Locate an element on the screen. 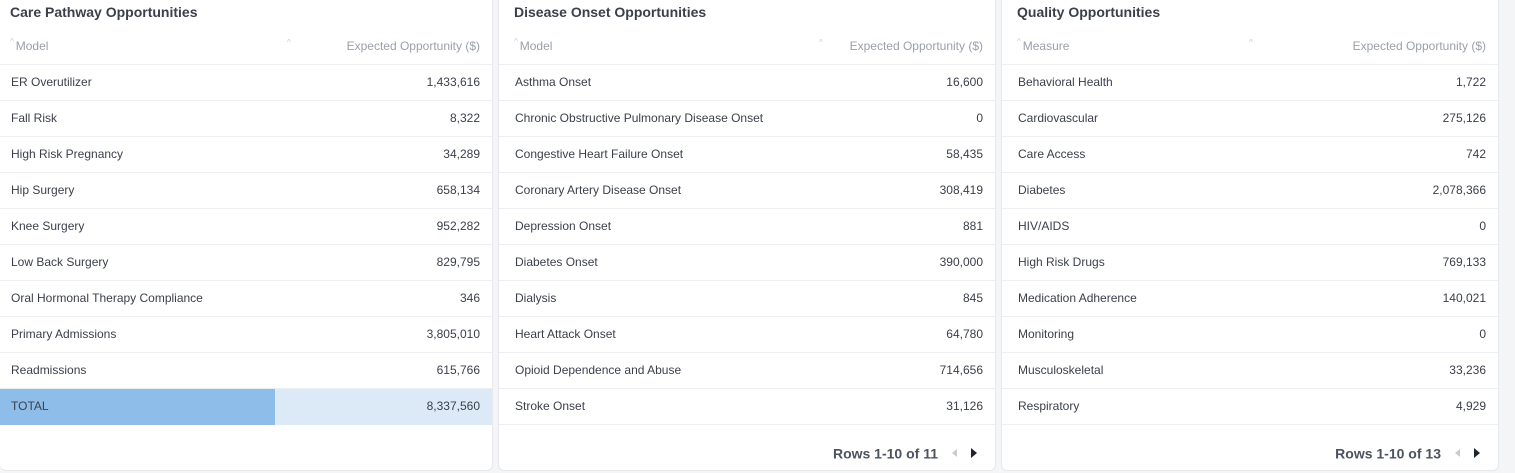  row-value: 64,780 is located at coordinates (964, 334).